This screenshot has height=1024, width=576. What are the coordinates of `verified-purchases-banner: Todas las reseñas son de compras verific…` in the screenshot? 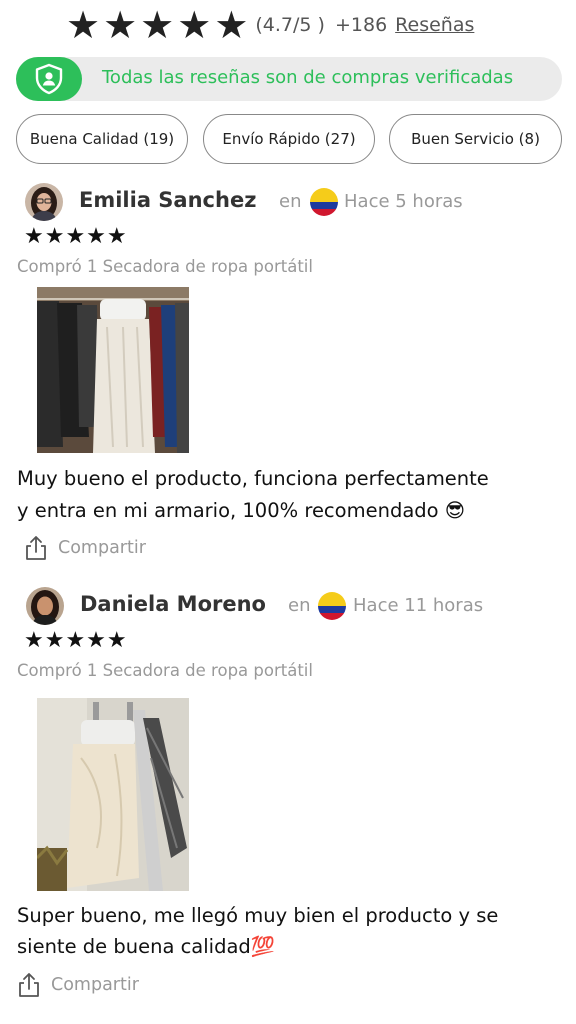 It's located at (289, 79).